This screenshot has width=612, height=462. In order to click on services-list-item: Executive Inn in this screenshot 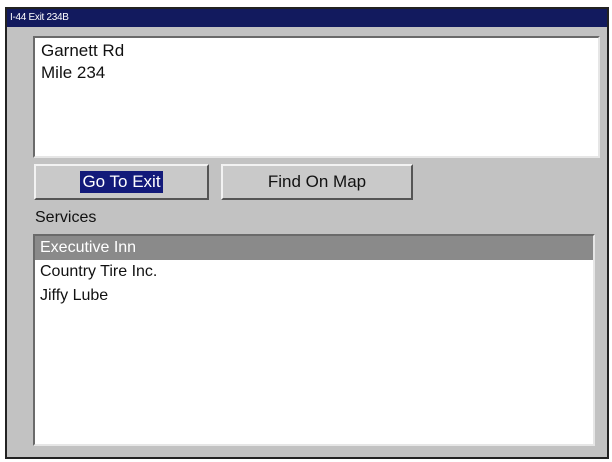, I will do `click(314, 248)`.